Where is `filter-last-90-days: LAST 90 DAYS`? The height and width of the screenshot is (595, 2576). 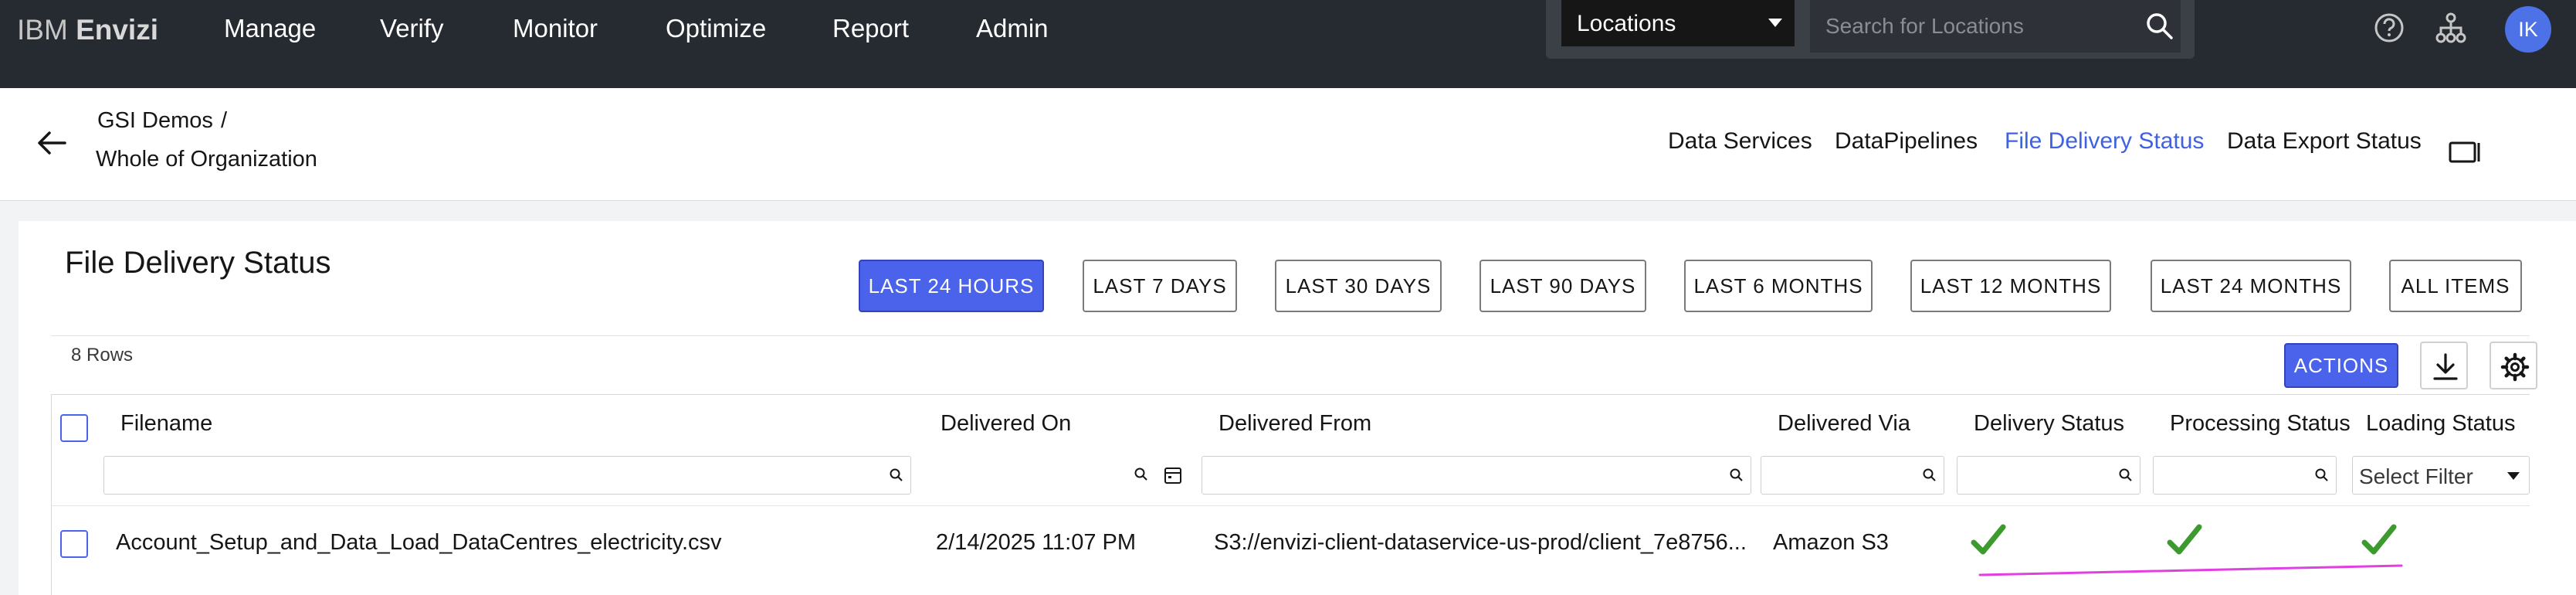
filter-last-90-days: LAST 90 DAYS is located at coordinates (1563, 286).